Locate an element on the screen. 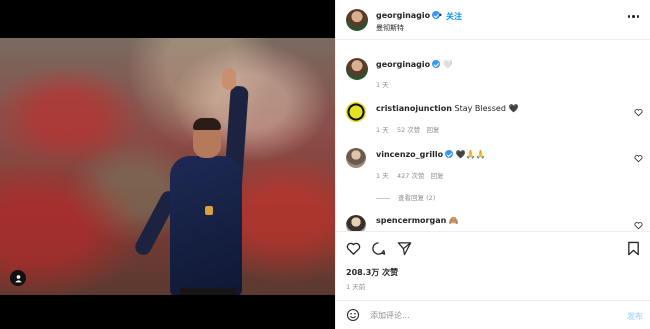  avatar is located at coordinates (357, 20).